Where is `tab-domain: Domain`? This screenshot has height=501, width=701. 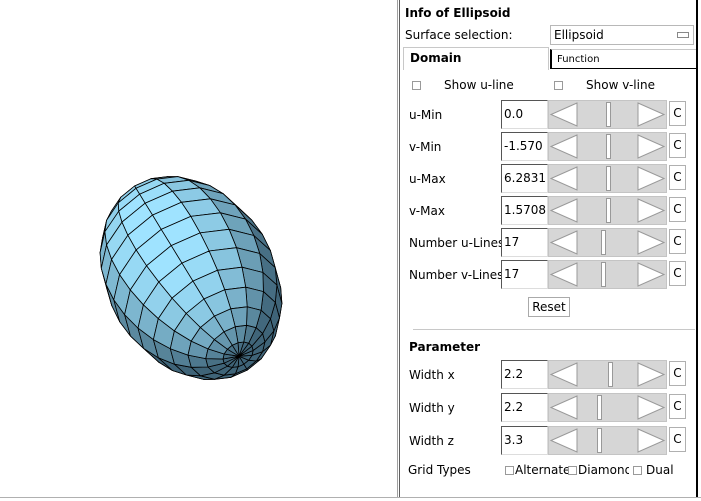 tab-domain: Domain is located at coordinates (476, 58).